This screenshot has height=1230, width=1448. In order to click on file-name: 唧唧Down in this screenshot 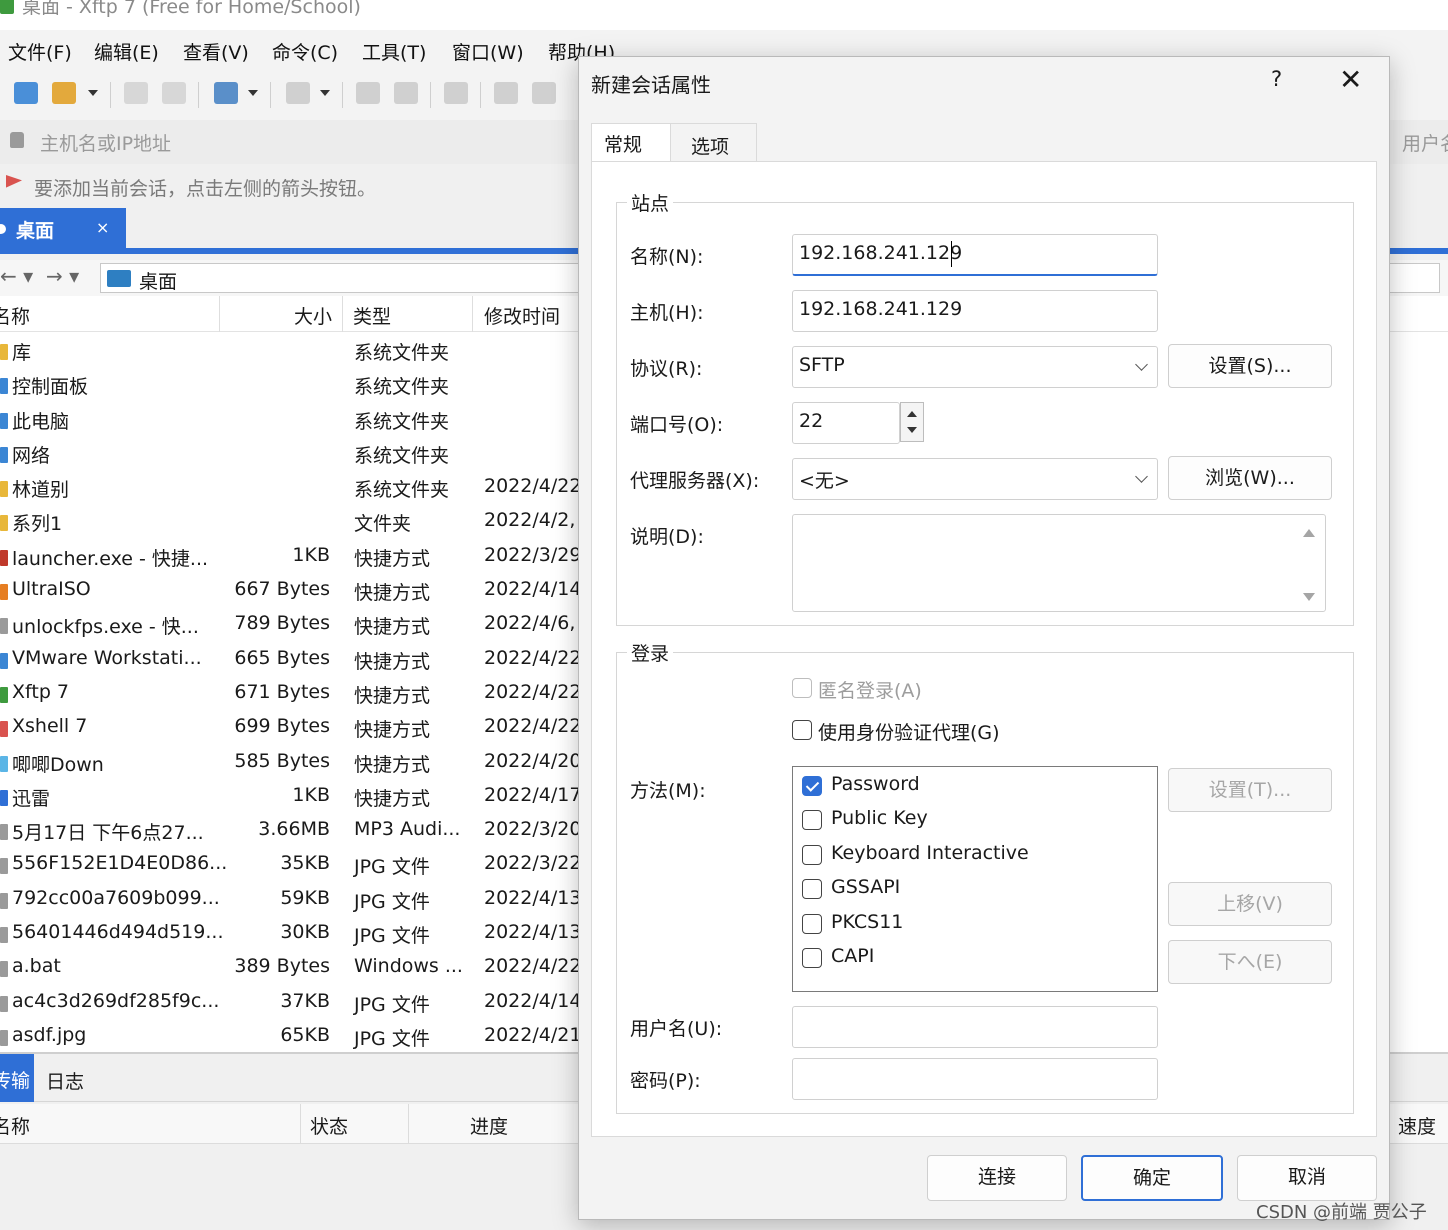, I will do `click(58, 764)`.